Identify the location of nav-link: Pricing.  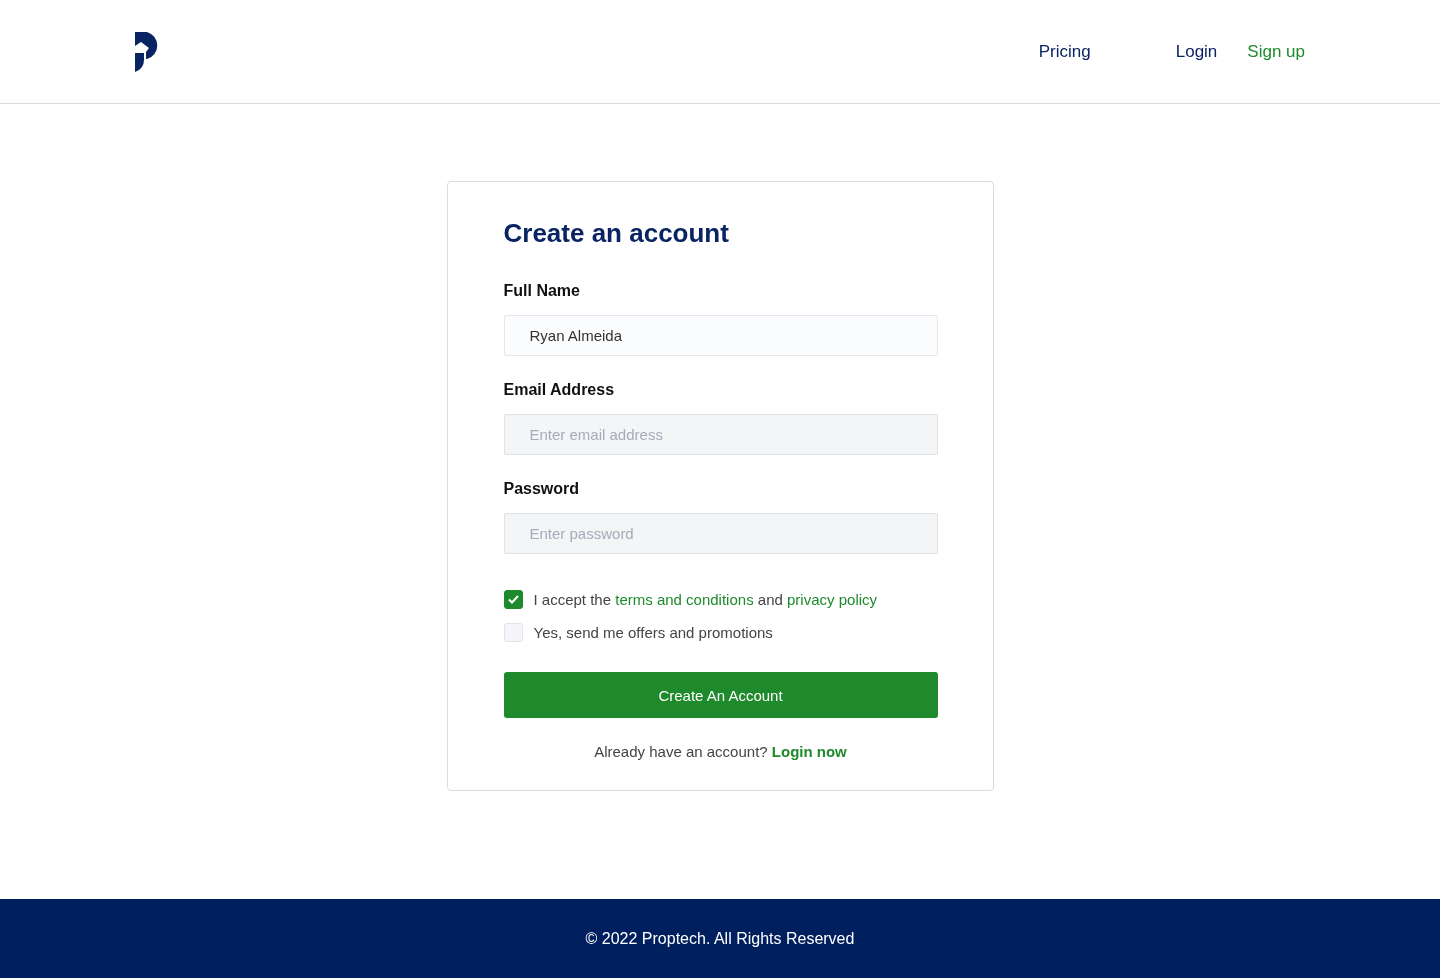
(1064, 51).